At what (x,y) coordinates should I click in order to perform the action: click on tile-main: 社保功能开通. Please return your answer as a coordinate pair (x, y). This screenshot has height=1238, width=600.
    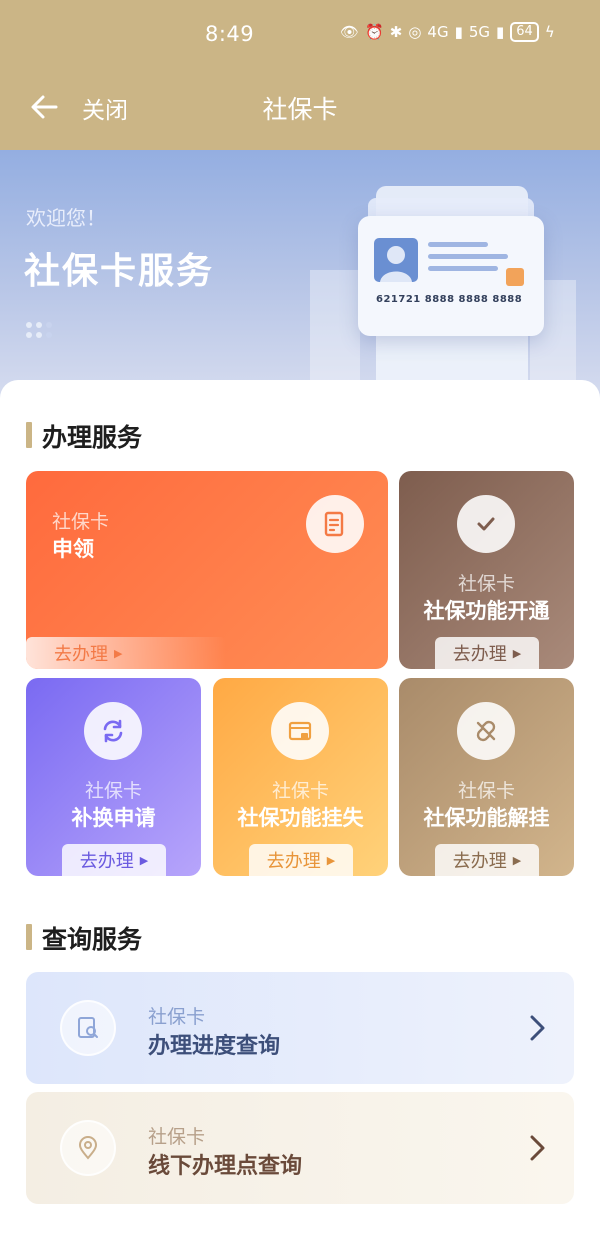
    Looking at the image, I should click on (486, 611).